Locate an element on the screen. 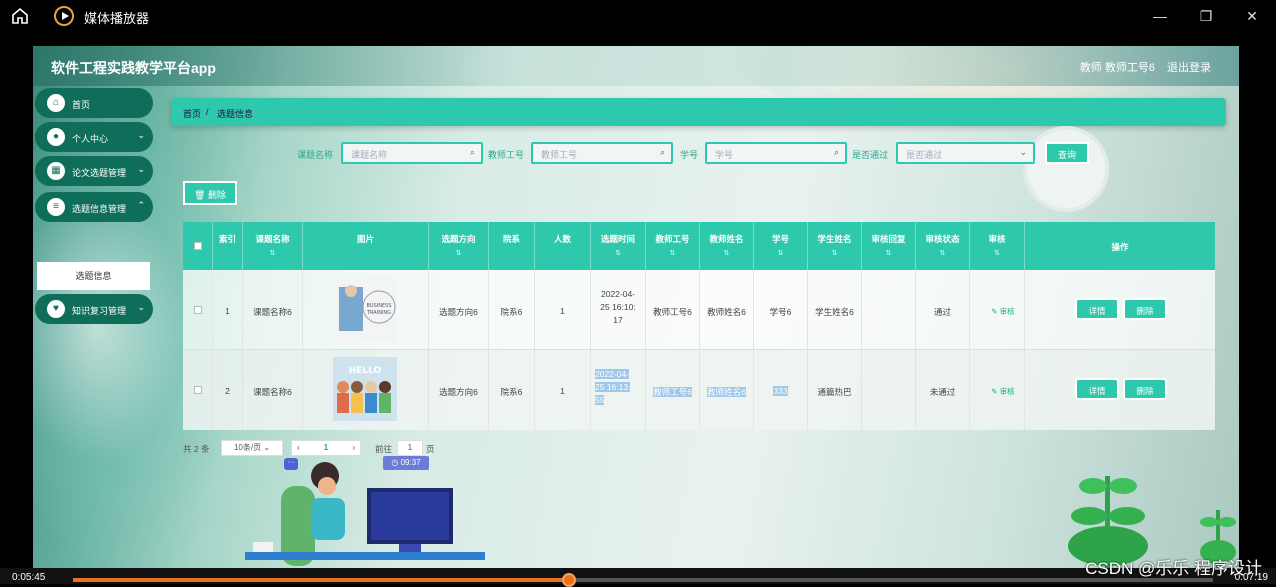 The image size is (1276, 587). close-button: ✕ is located at coordinates (1252, 16).